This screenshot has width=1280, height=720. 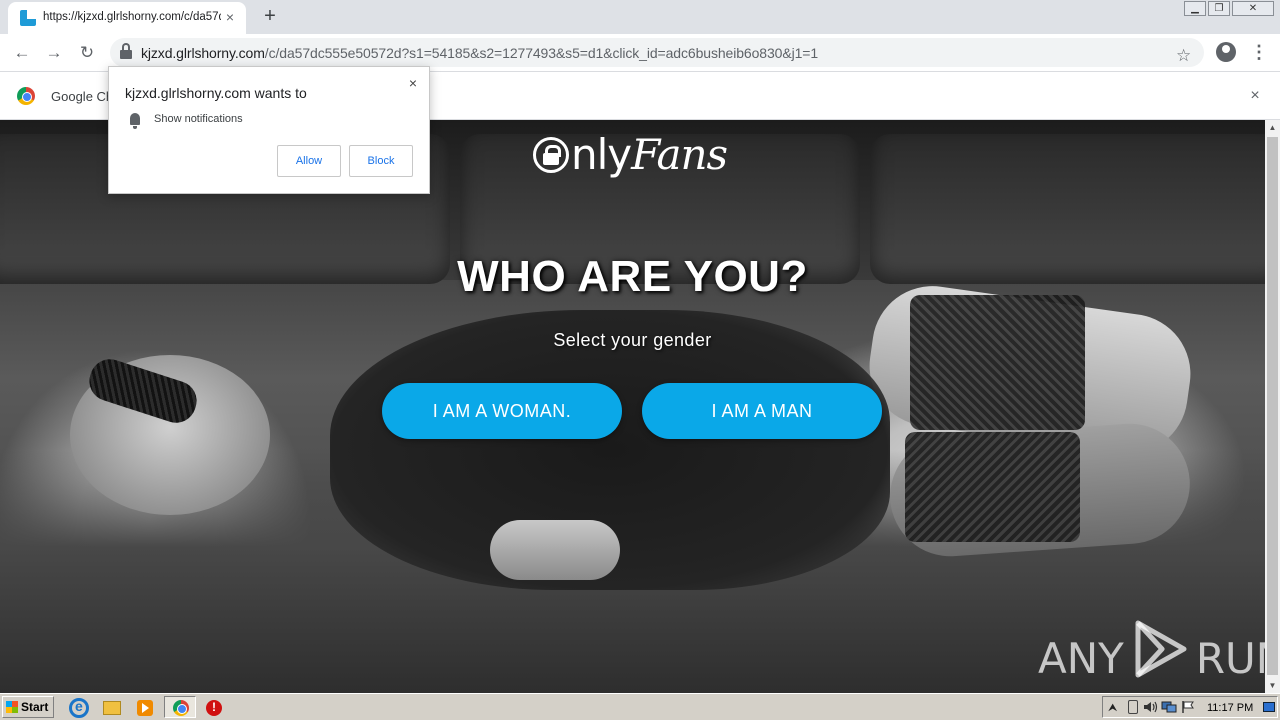 What do you see at coordinates (551, 155) in the screenshot?
I see `padlock-logo-icon` at bounding box center [551, 155].